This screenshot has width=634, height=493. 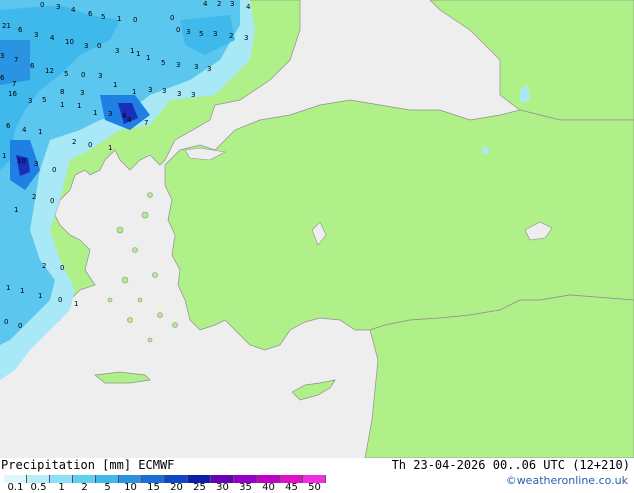 I want to click on colorbar-tick-label: 20, so click(x=176, y=487).